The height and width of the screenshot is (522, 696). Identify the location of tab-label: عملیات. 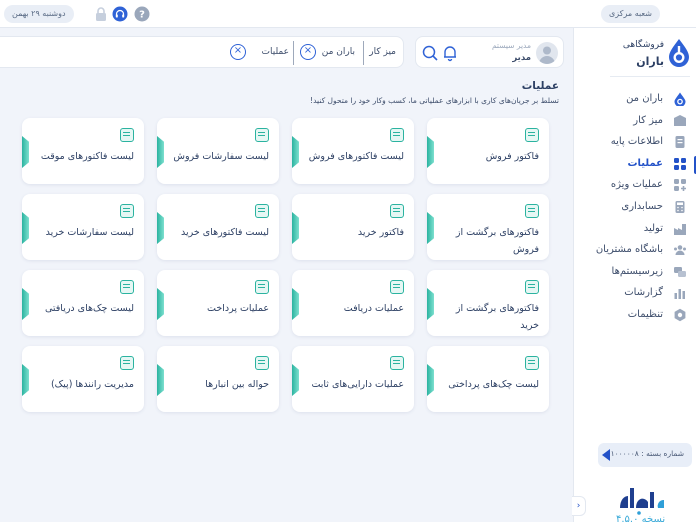
(275, 52).